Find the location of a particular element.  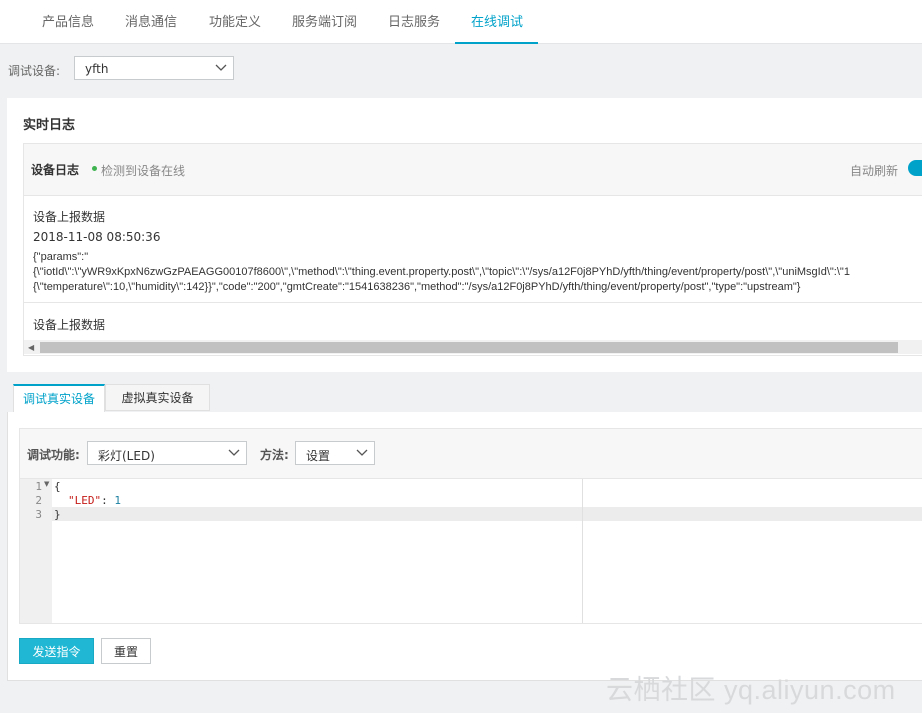

line-number: 3 is located at coordinates (38, 514).